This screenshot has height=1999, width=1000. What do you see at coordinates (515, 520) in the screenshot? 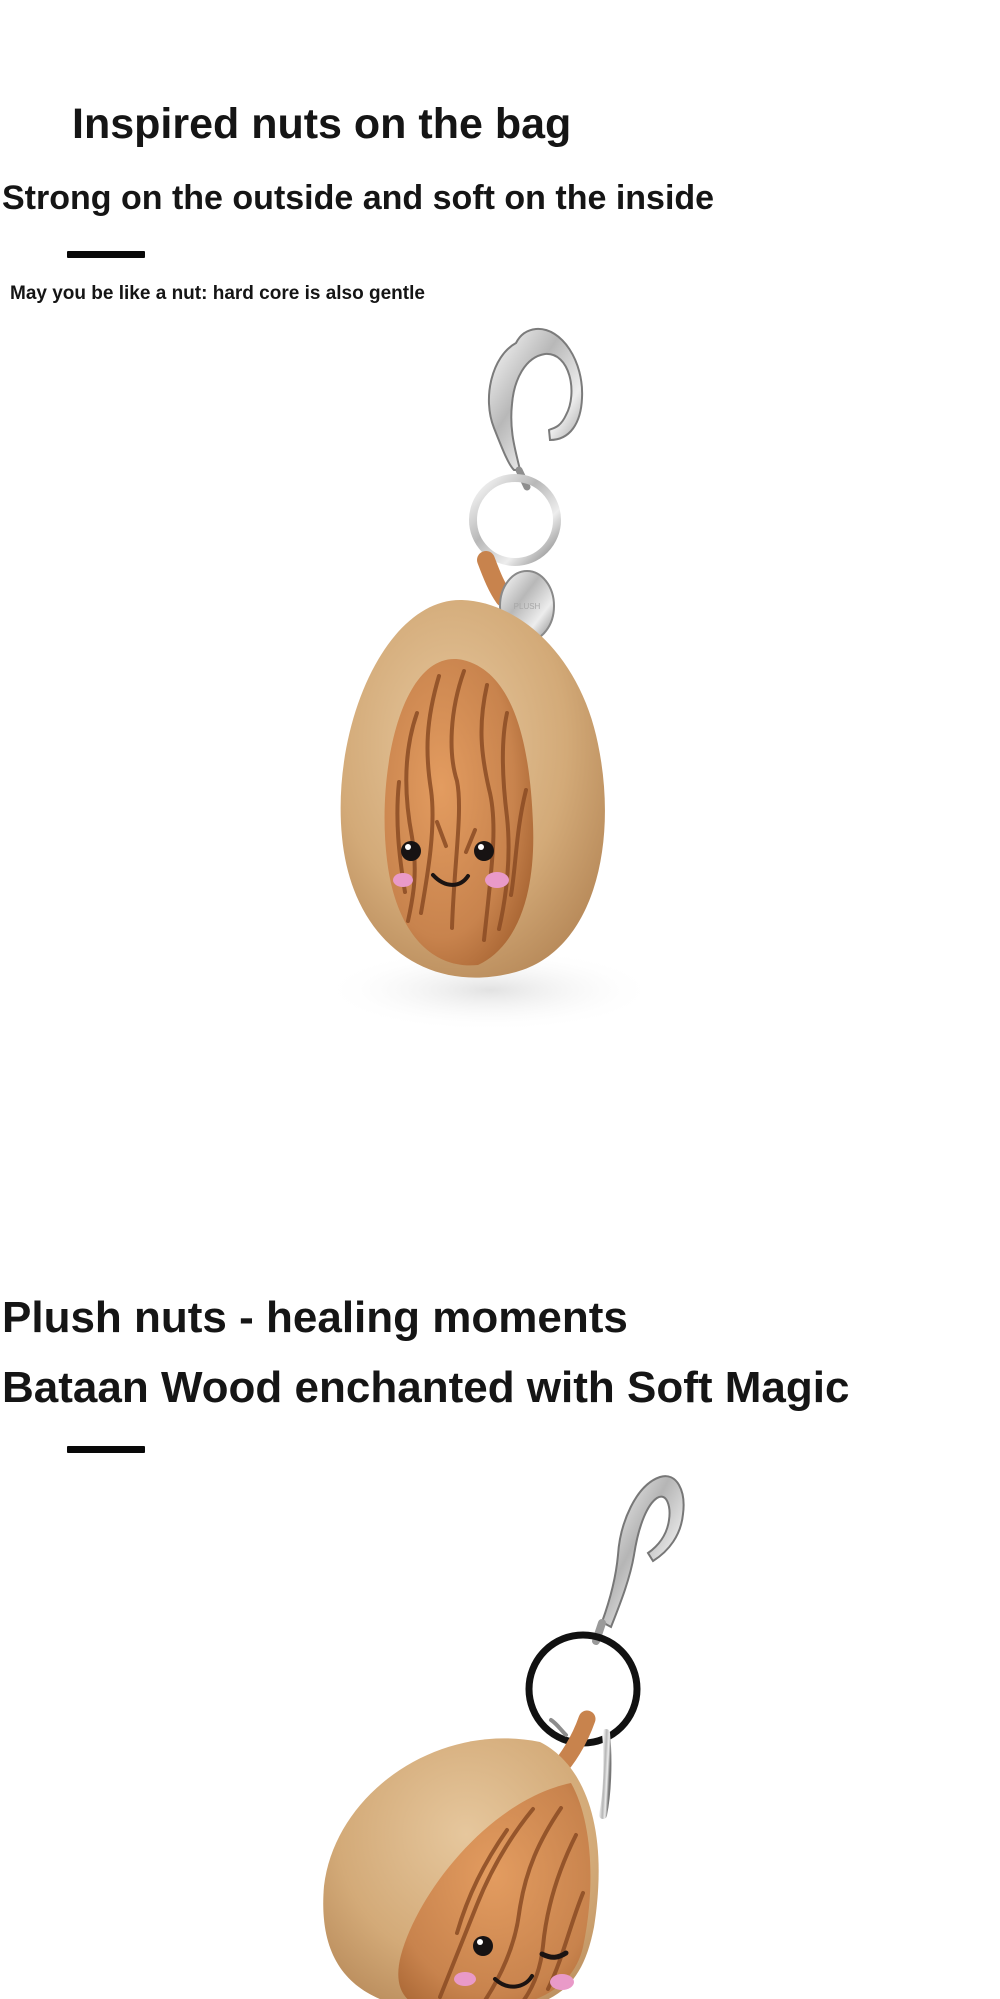
I see `split-ring-icon` at bounding box center [515, 520].